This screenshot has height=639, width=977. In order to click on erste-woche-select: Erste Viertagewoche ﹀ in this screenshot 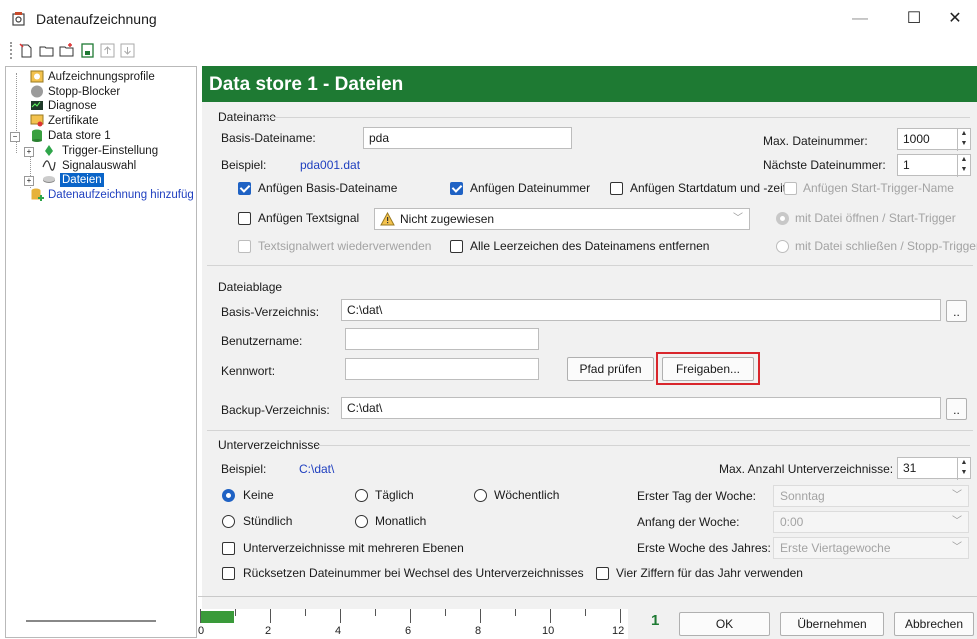, I will do `click(871, 548)`.